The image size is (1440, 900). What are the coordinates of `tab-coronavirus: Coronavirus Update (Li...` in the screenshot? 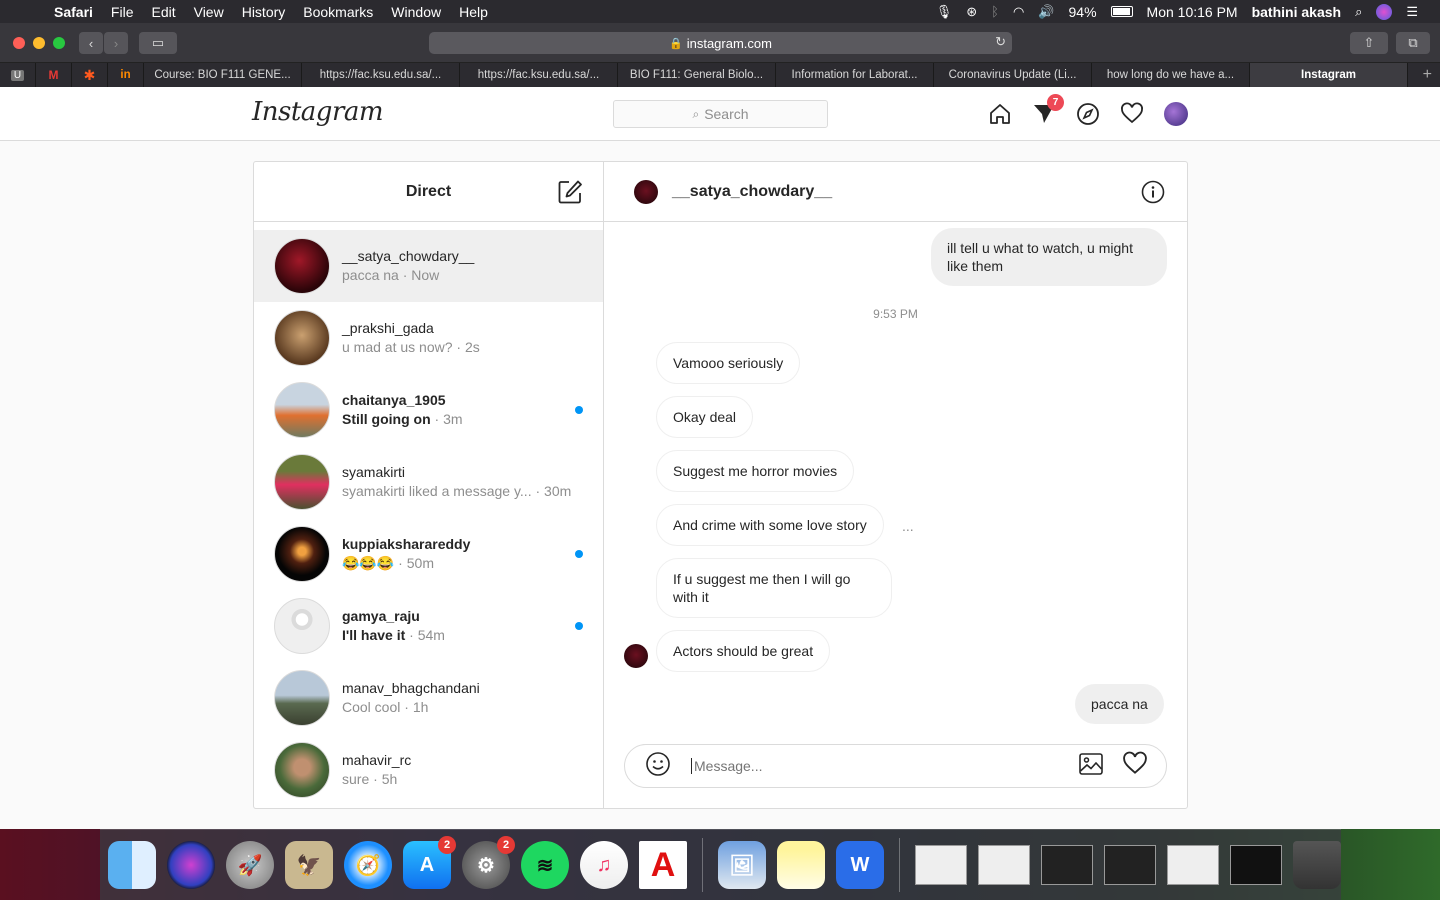 It's located at (1013, 75).